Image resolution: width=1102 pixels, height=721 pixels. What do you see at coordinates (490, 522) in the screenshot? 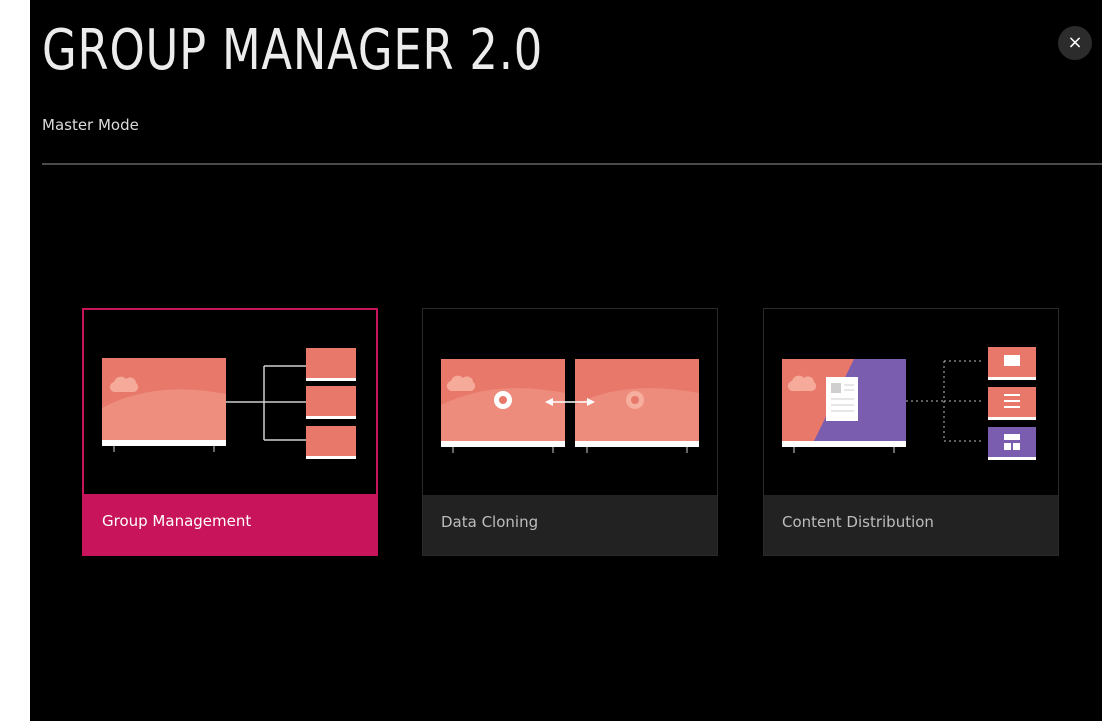
I see `card-label: Data Cloning` at bounding box center [490, 522].